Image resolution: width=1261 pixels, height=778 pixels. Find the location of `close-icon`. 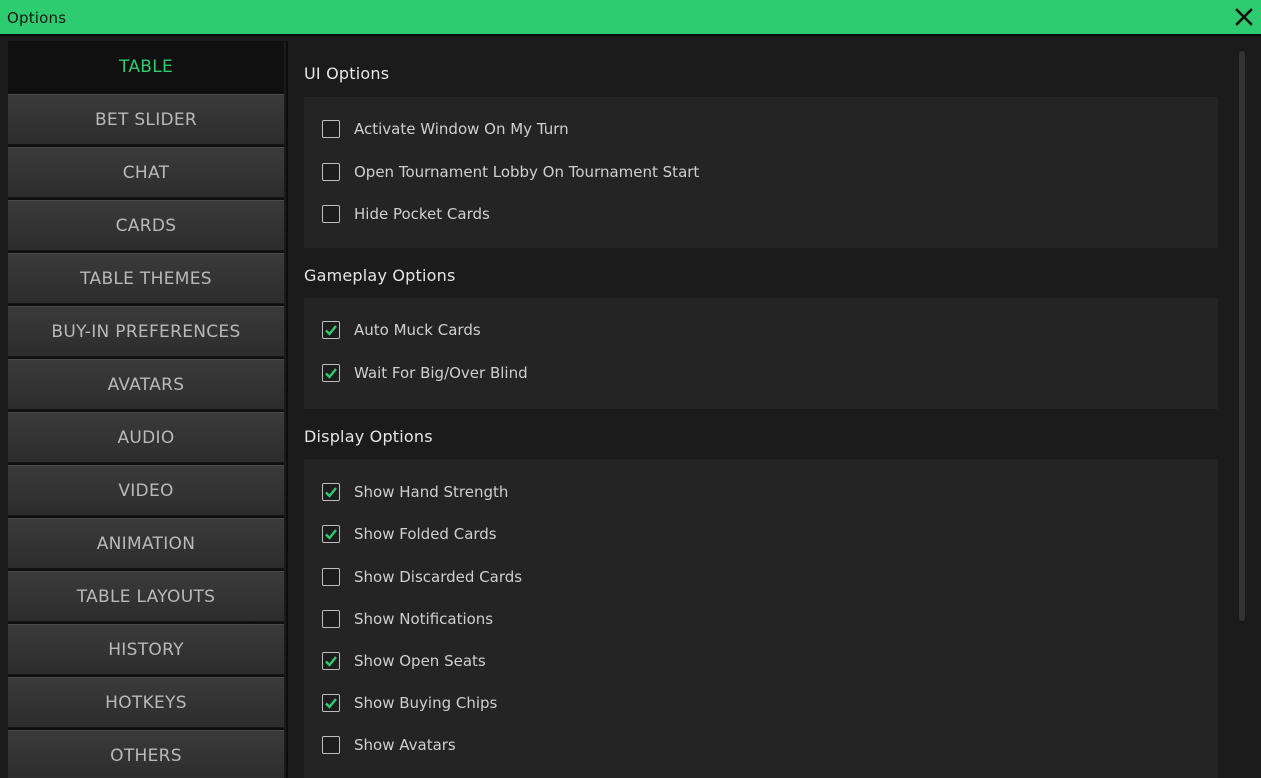

close-icon is located at coordinates (1244, 17).